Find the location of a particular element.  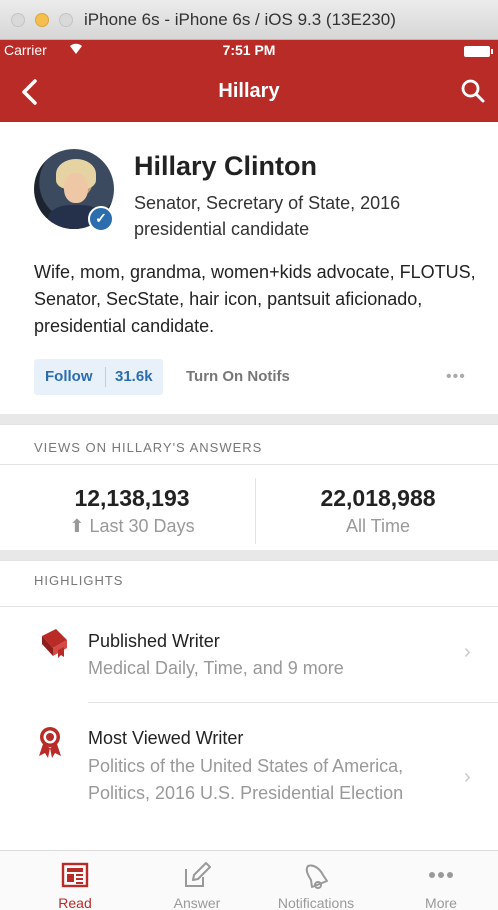

tab-label: Read is located at coordinates (75, 902).